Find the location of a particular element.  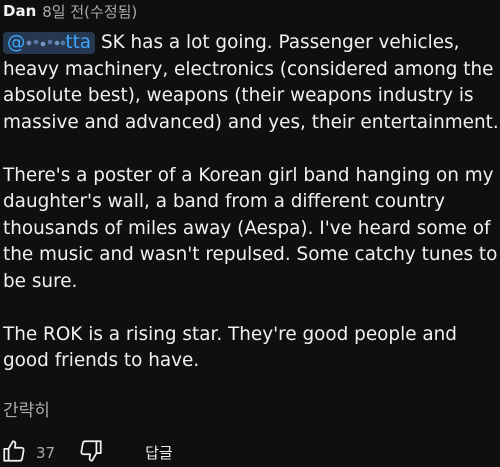

comment-timestamp: 8일 전(수정됨) is located at coordinates (89, 11).